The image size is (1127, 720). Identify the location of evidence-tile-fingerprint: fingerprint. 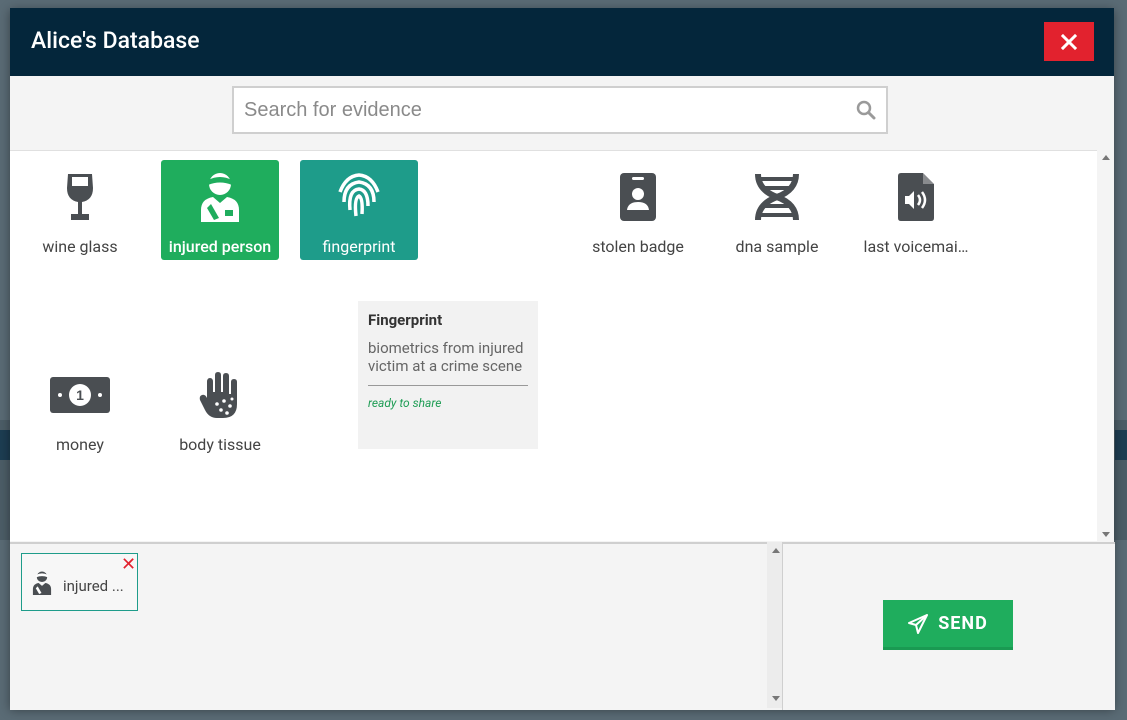
(359, 210).